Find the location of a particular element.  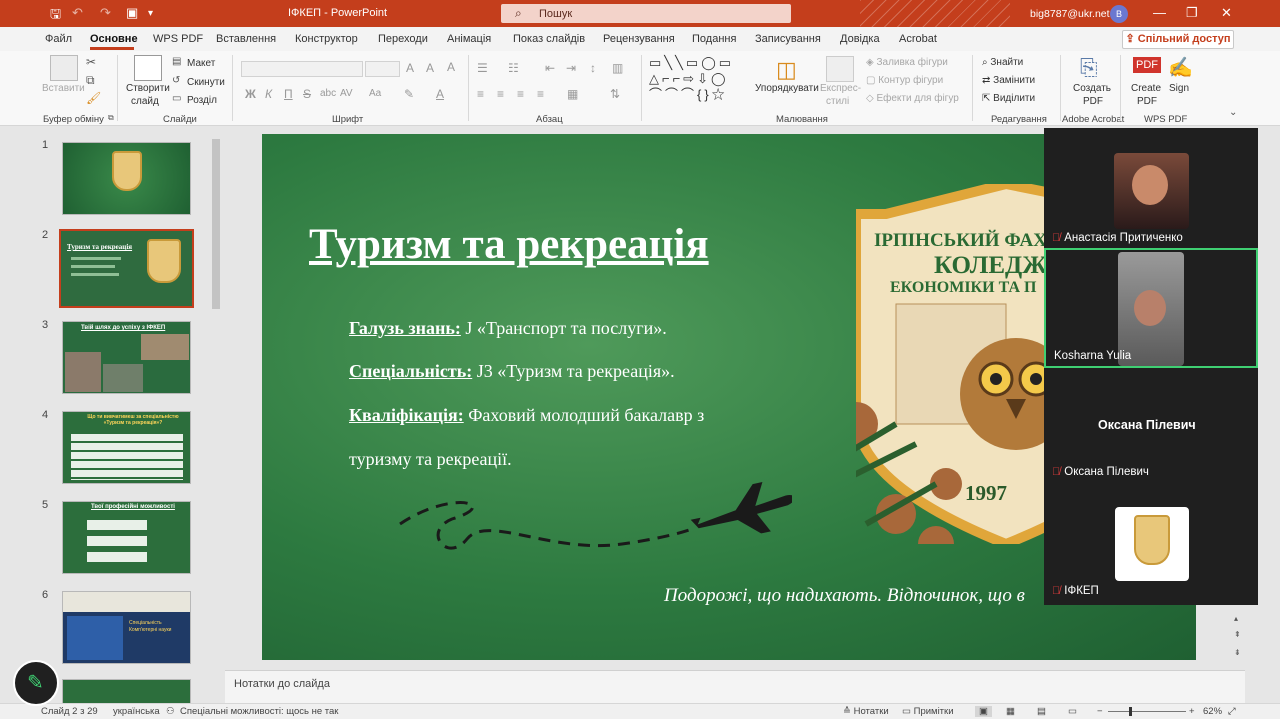

annotate-pen-button: ✎ is located at coordinates (36, 683).